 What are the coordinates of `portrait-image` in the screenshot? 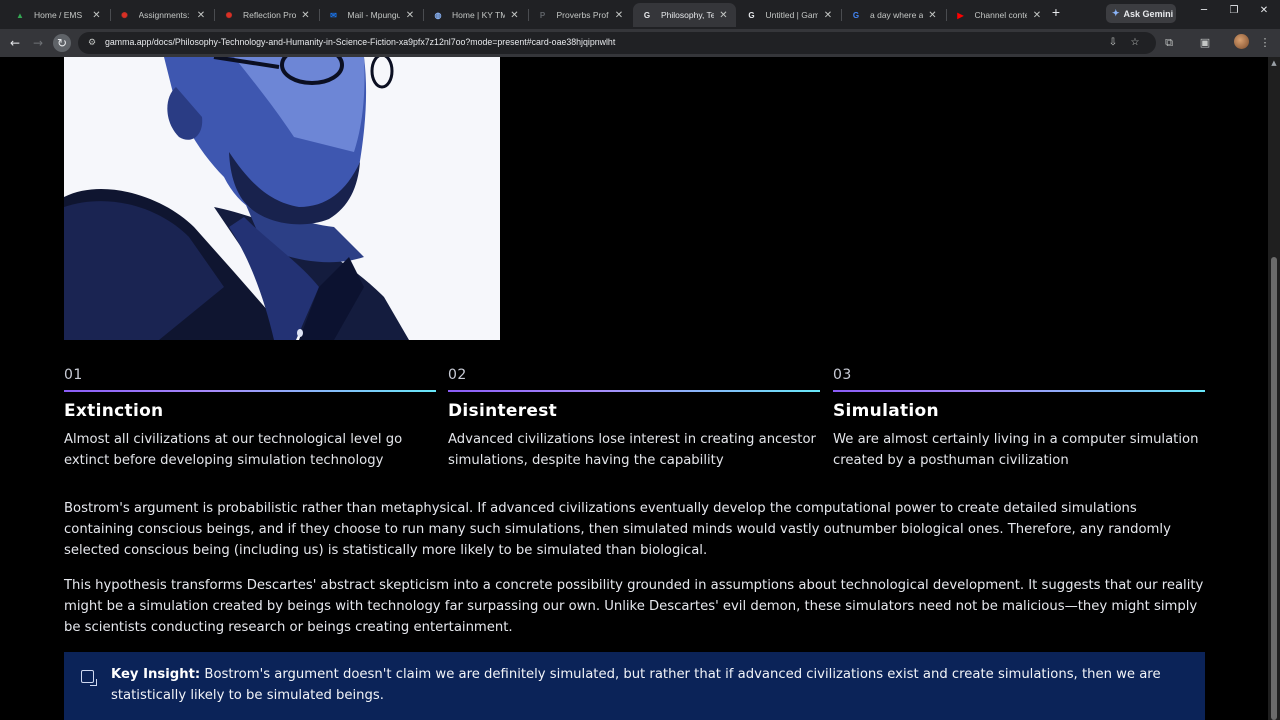 It's located at (282, 198).